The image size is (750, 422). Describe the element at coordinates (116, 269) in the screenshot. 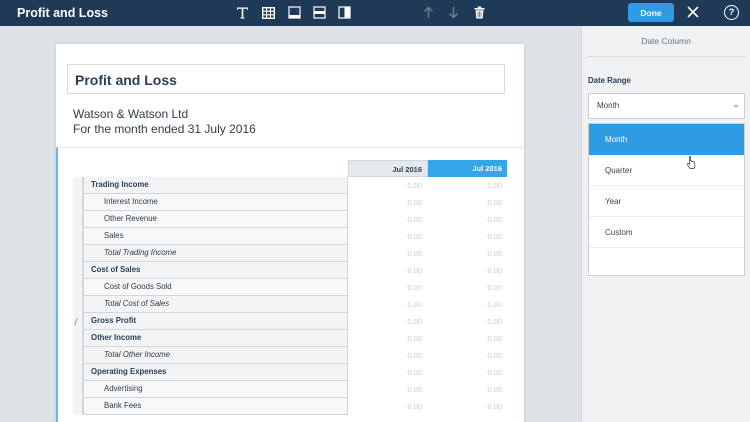

I see `row-label: Cost of Sales` at that location.